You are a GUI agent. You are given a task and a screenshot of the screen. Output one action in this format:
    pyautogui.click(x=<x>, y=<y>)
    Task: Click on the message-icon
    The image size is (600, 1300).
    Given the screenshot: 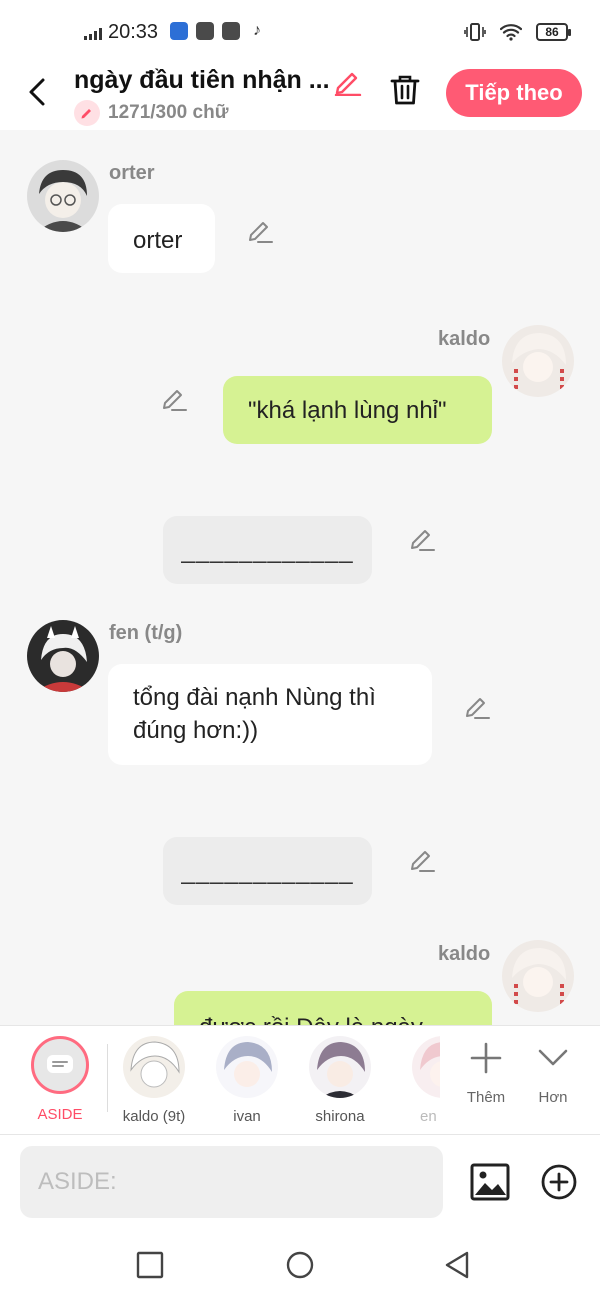 What is the action you would take?
    pyautogui.click(x=60, y=1064)
    